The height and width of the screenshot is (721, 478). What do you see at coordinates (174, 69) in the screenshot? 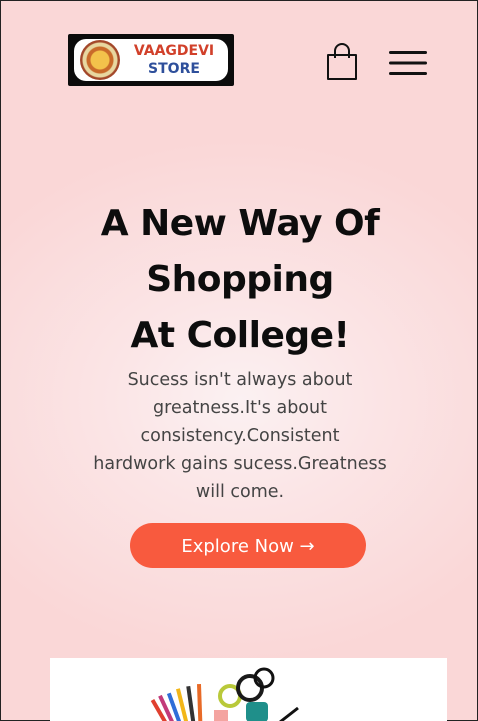
I see `logo-line-2: STORE` at bounding box center [174, 69].